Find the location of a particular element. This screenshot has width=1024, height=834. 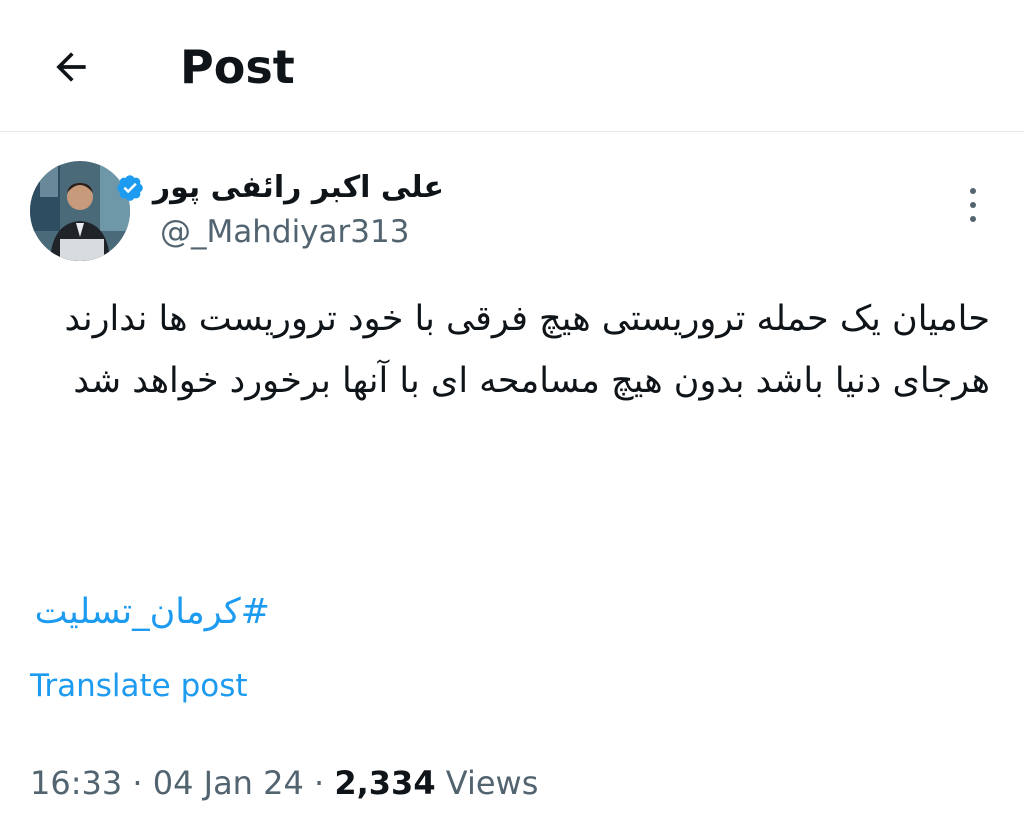

post-meta: 16:33 · 04 Jan 24 · 2,334 Views is located at coordinates (284, 783).